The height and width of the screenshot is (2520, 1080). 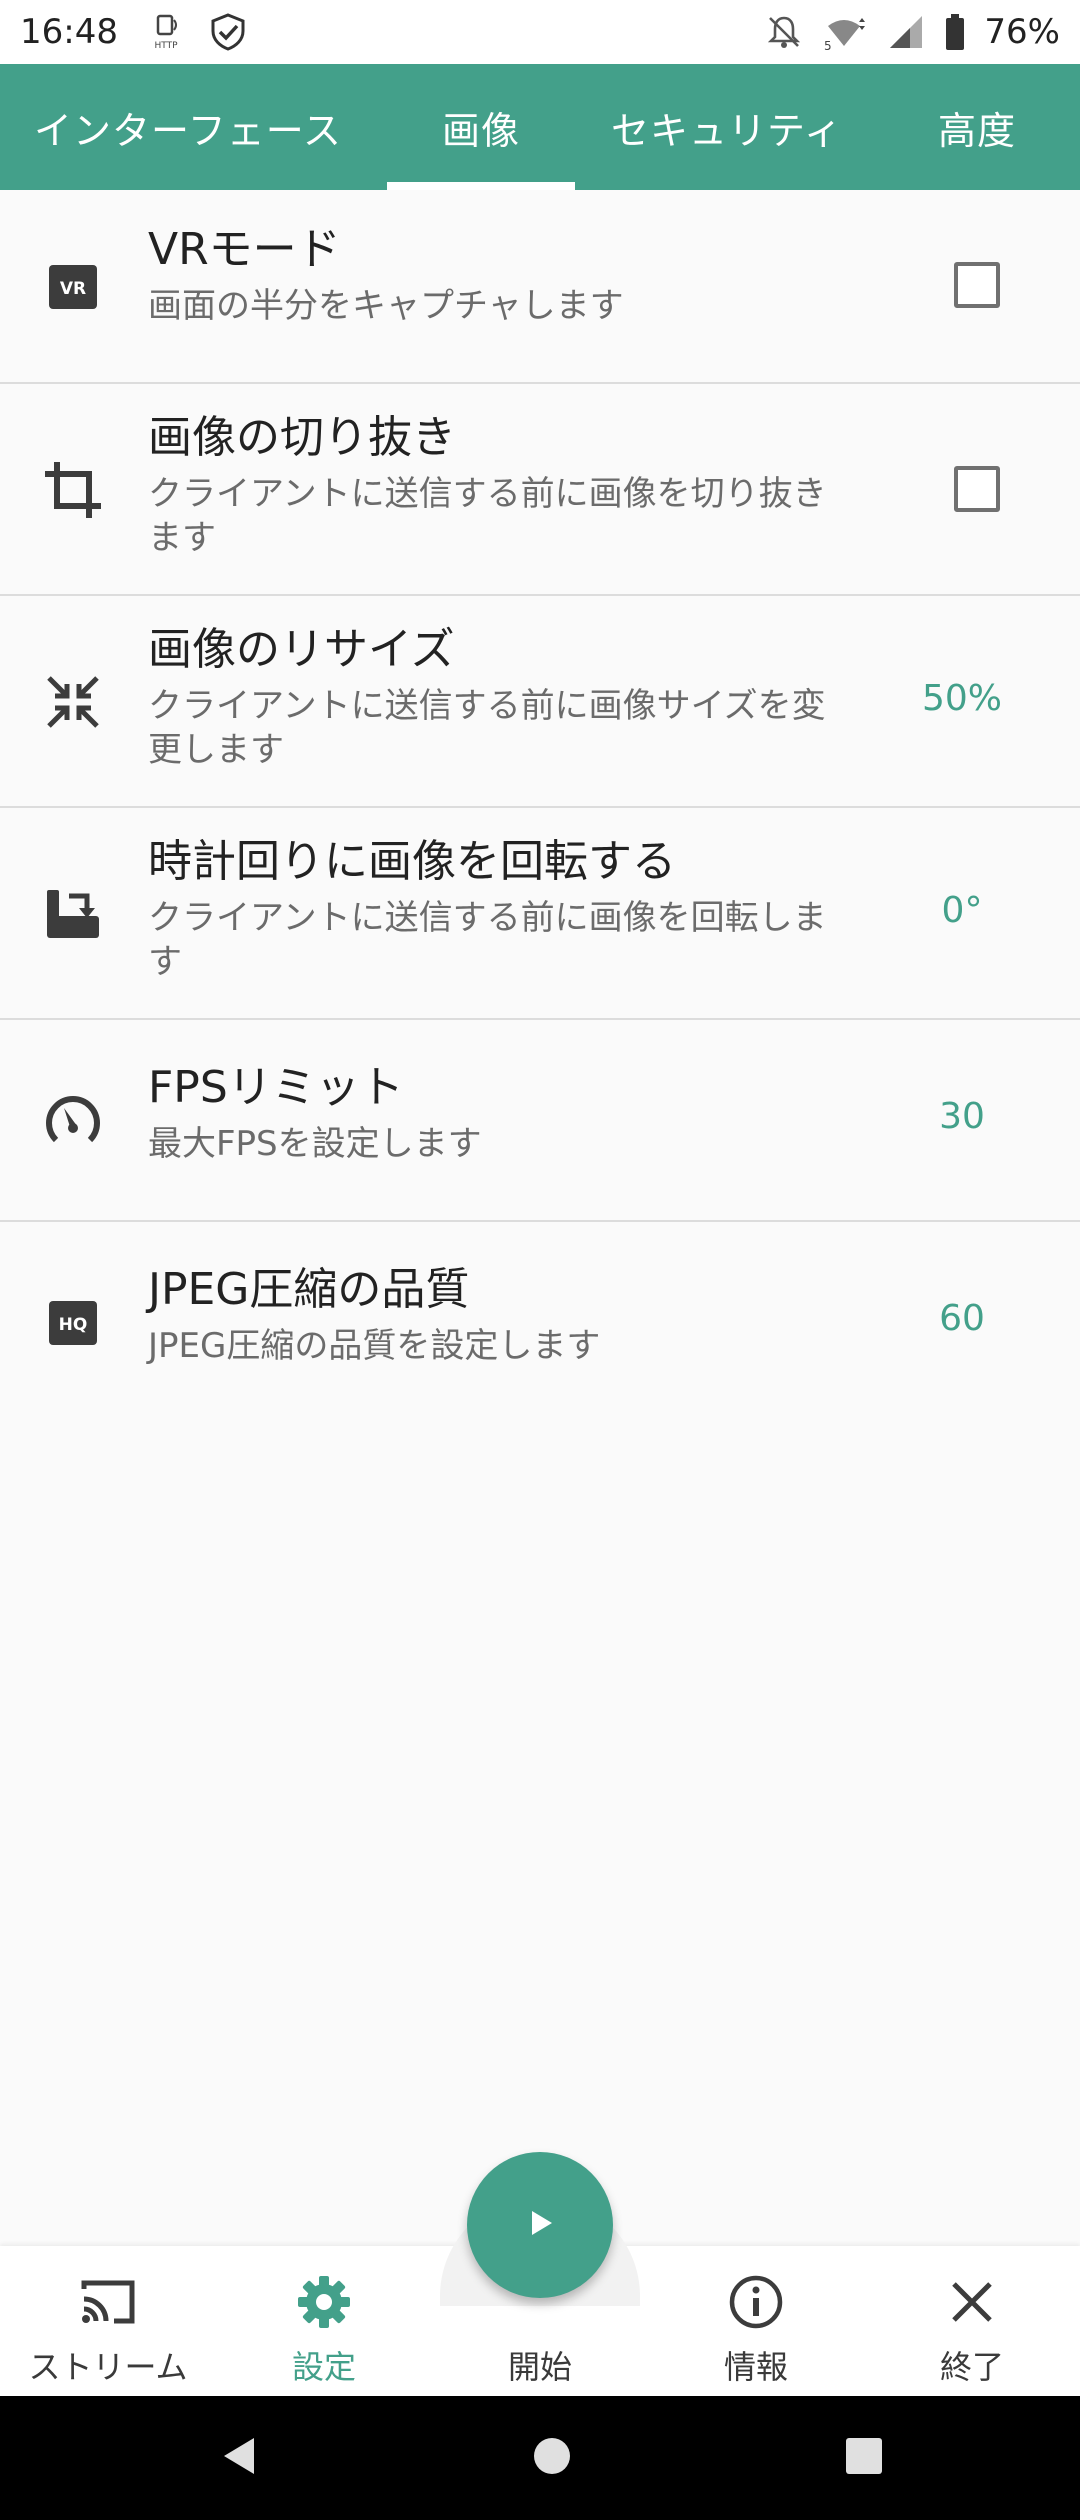 What do you see at coordinates (276, 1087) in the screenshot?
I see `setting-title: FPSリミット` at bounding box center [276, 1087].